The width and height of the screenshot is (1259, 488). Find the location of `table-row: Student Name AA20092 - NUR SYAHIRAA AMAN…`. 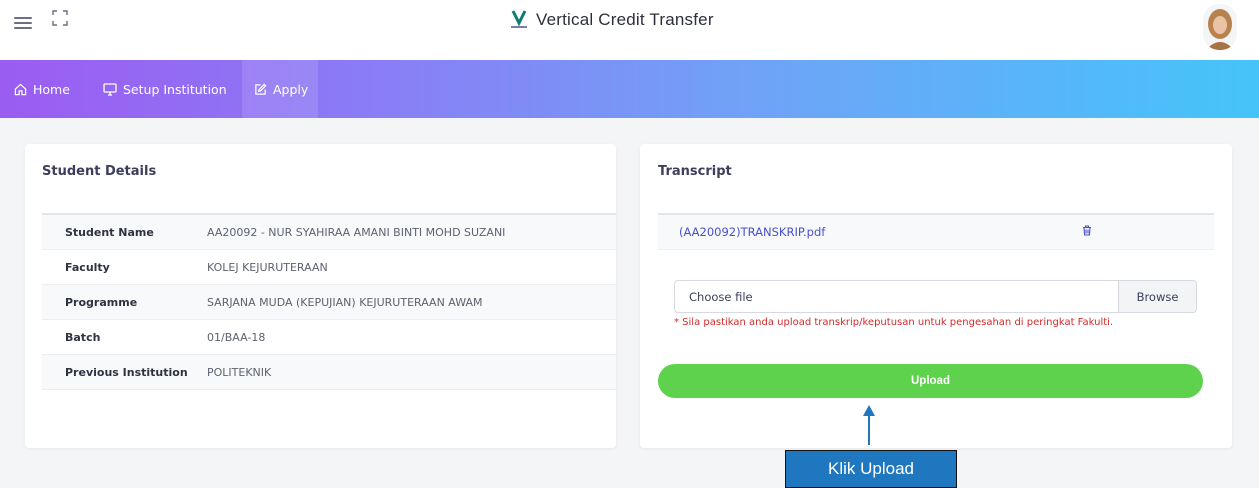

table-row: Student Name AA20092 - NUR SYAHIRAA AMAN… is located at coordinates (329, 232).